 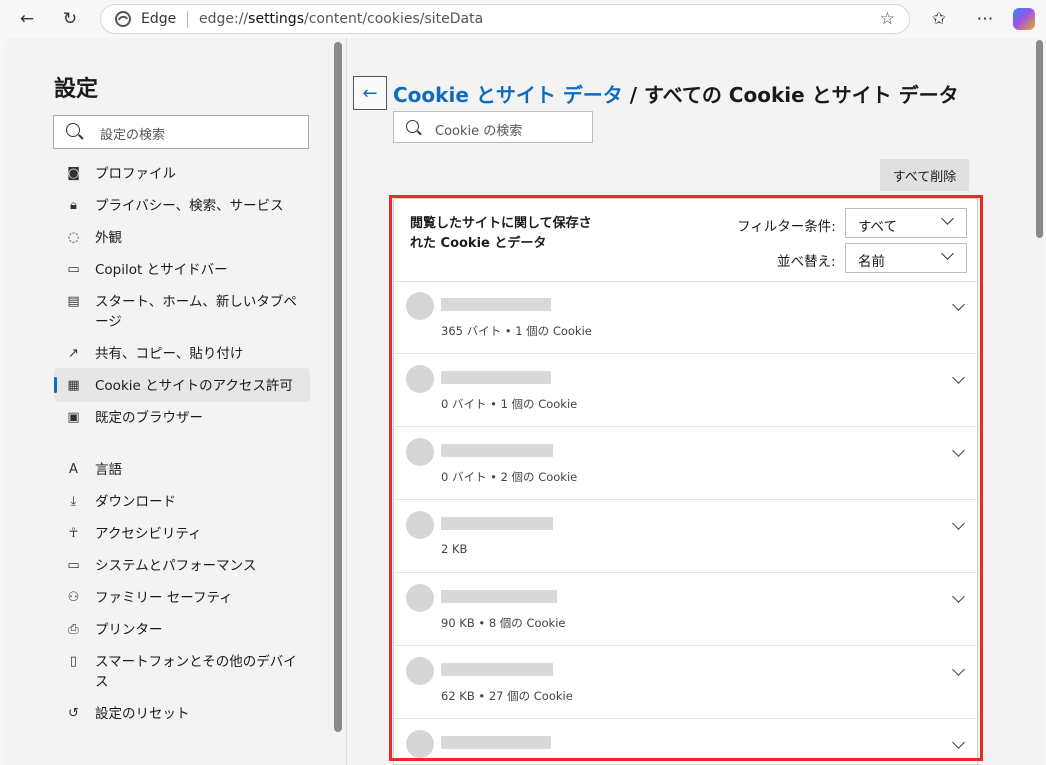 I want to click on sidebar-item-cookies: ▦ Cookie とサイトのアクセス許可, so click(x=182, y=385).